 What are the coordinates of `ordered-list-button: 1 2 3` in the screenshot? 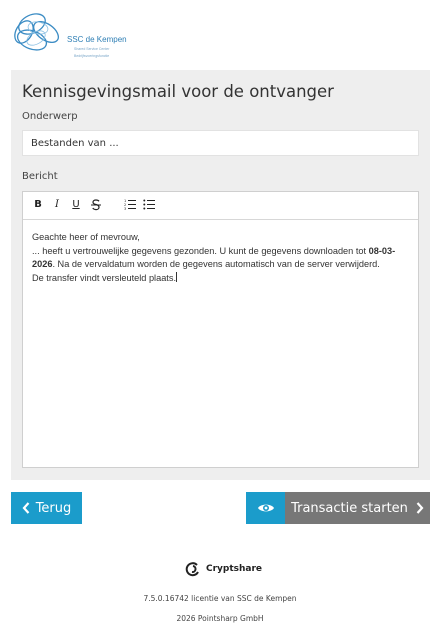 It's located at (130, 205).